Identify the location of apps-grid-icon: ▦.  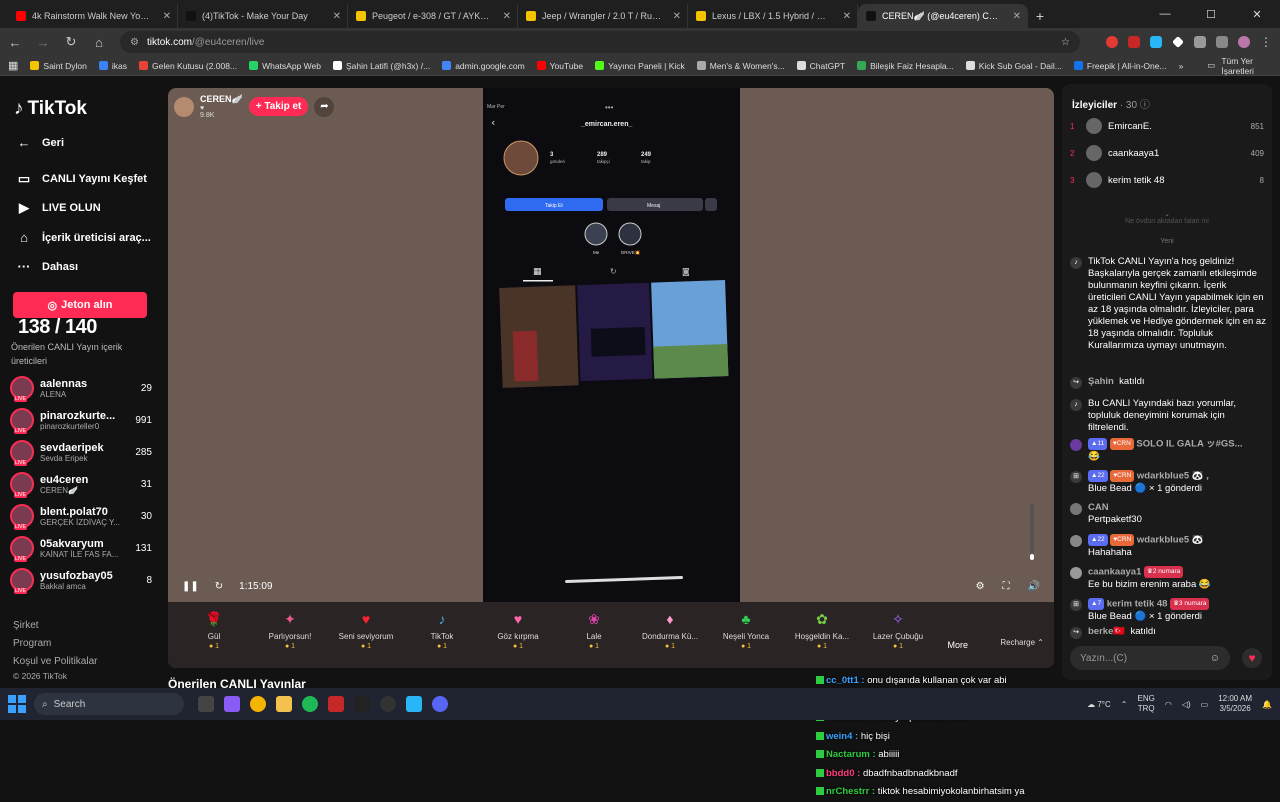
(13, 65).